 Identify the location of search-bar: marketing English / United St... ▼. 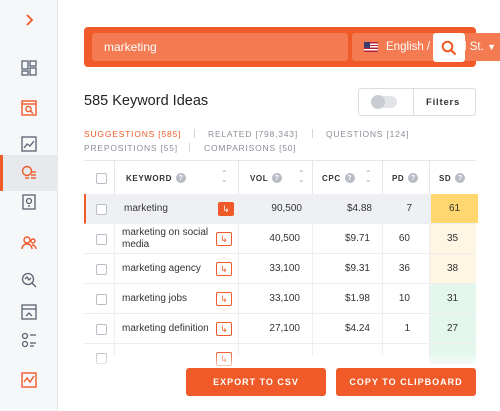
(292, 47).